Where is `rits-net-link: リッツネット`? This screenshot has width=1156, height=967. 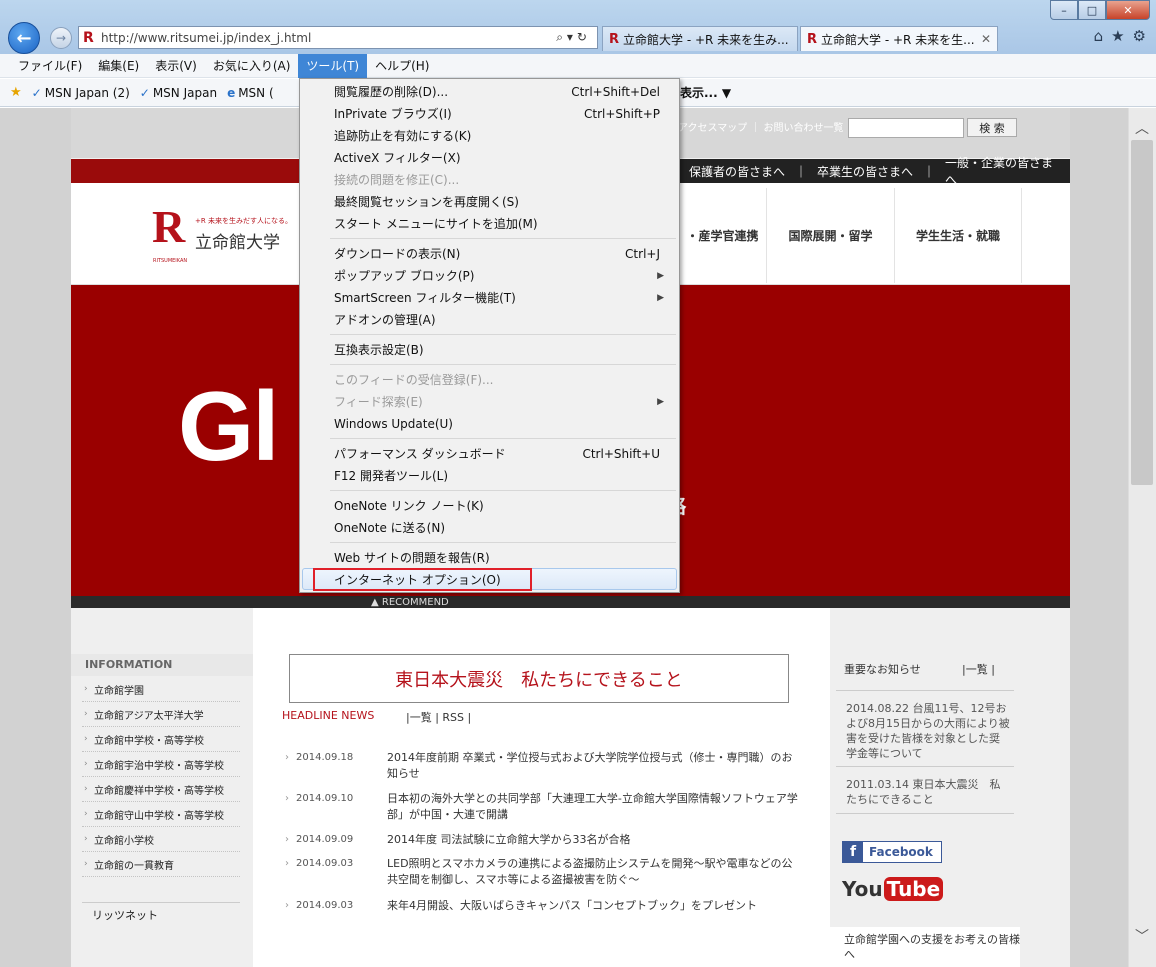 rits-net-link: リッツネット is located at coordinates (161, 914).